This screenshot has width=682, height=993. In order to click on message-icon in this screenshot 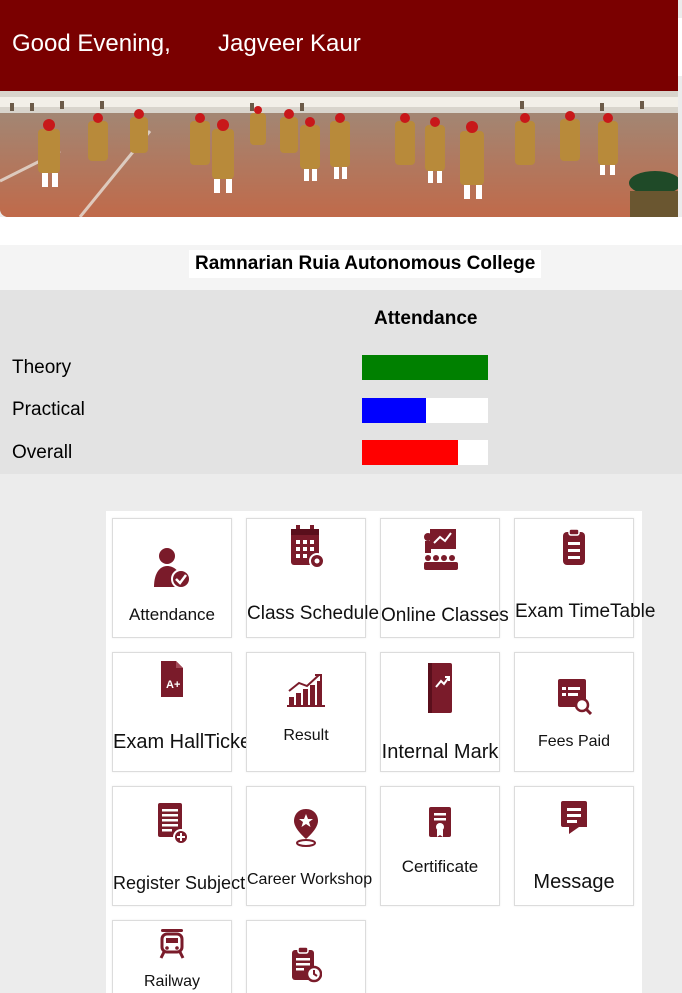, I will do `click(574, 817)`.